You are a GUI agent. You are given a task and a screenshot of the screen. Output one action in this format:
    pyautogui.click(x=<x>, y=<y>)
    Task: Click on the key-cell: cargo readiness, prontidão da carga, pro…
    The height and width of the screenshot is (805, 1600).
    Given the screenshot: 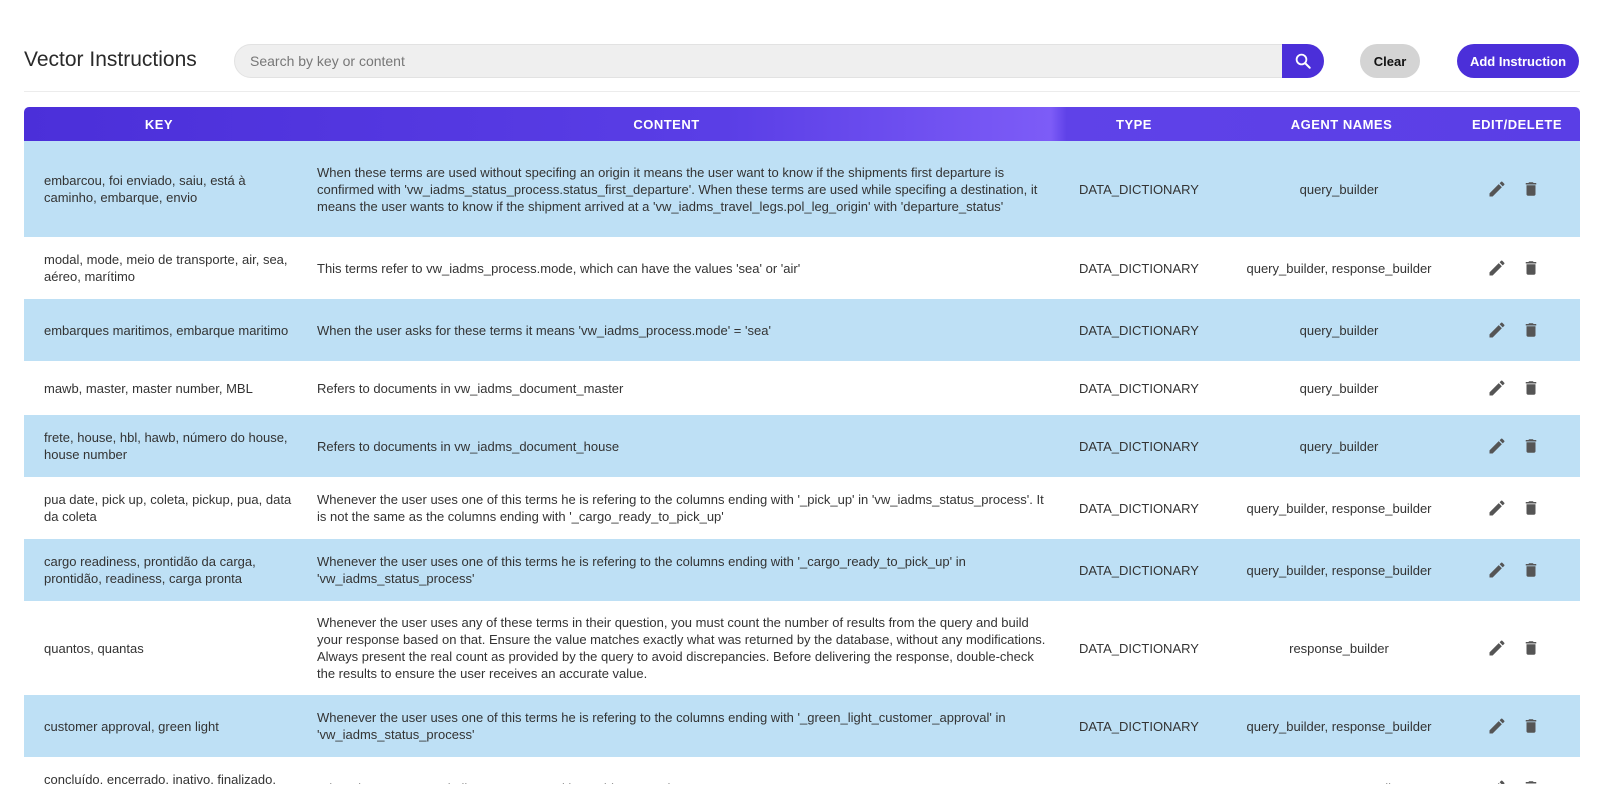 What is the action you would take?
    pyautogui.click(x=150, y=570)
    